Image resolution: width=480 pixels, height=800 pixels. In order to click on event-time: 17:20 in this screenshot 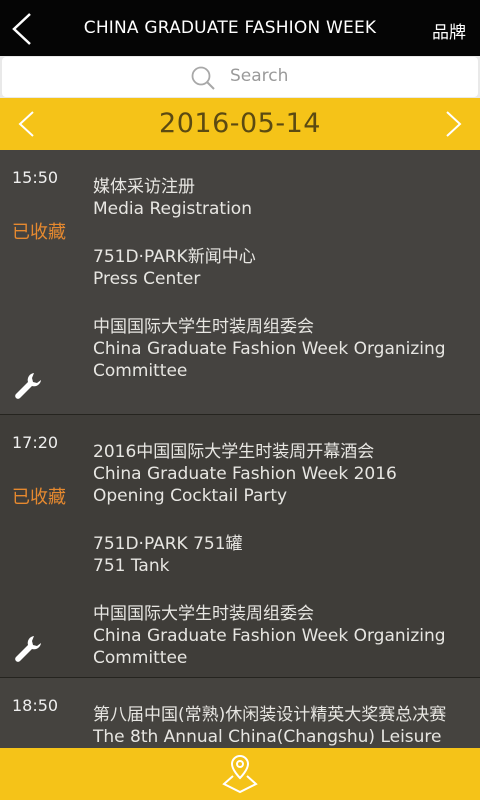, I will do `click(35, 442)`.